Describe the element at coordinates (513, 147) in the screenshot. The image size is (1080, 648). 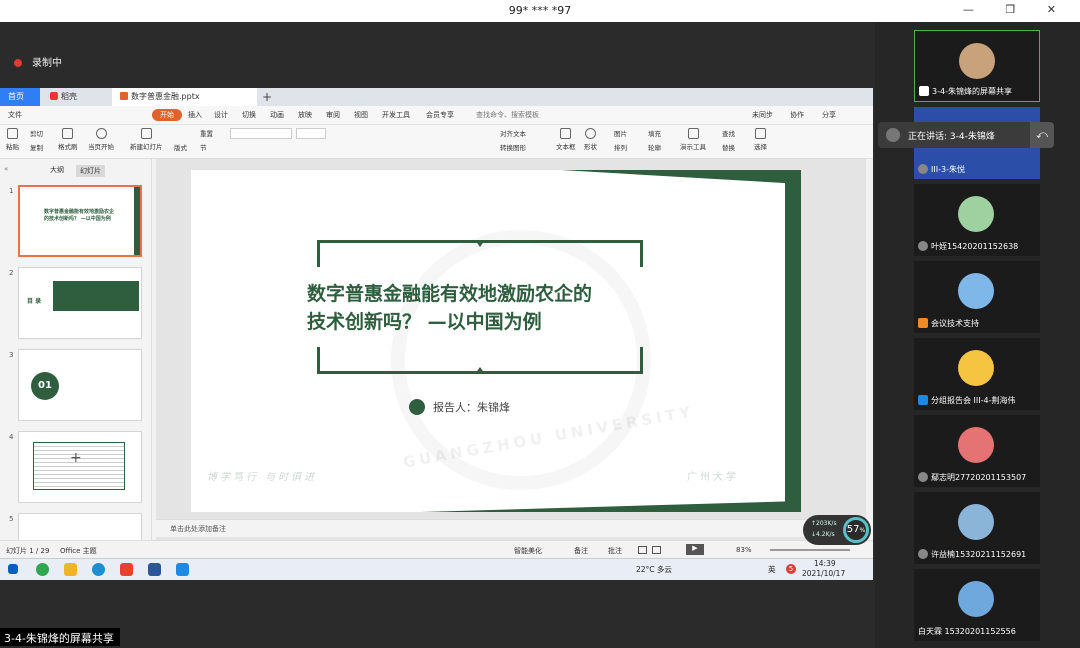
I see `convert-shape-button: 转换图形` at that location.